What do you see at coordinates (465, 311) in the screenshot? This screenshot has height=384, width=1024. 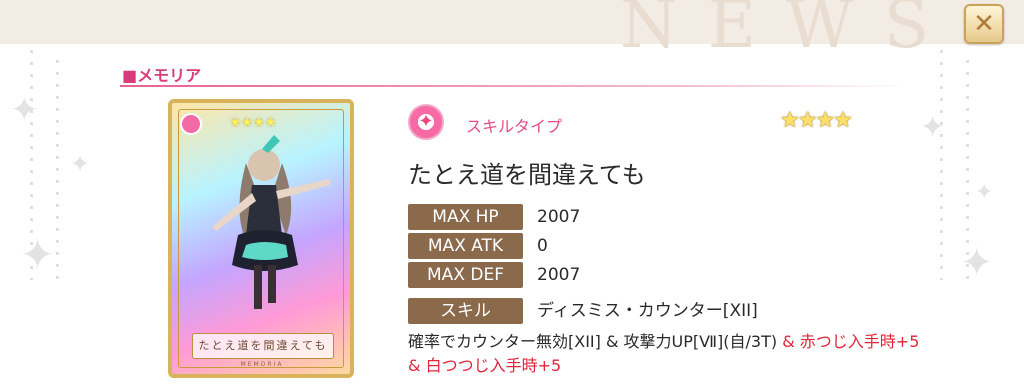 I see `skill-label: スキル` at bounding box center [465, 311].